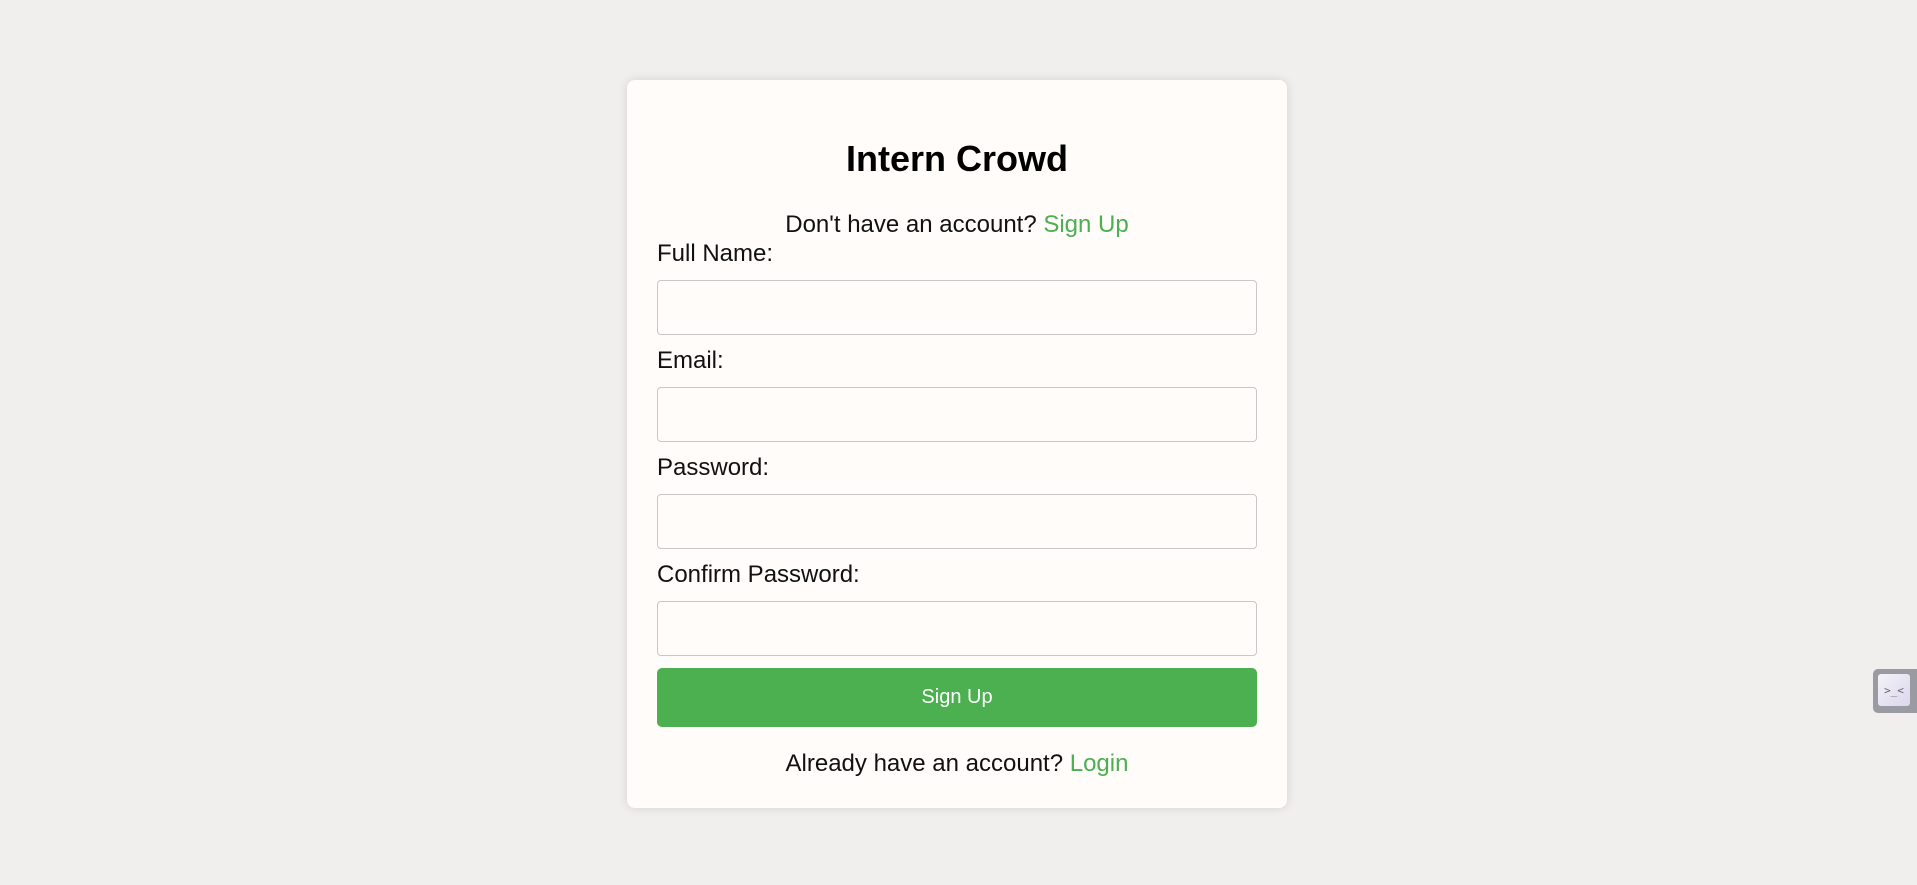 The image size is (1917, 885). Describe the element at coordinates (1099, 763) in the screenshot. I see `login-link: Login` at that location.